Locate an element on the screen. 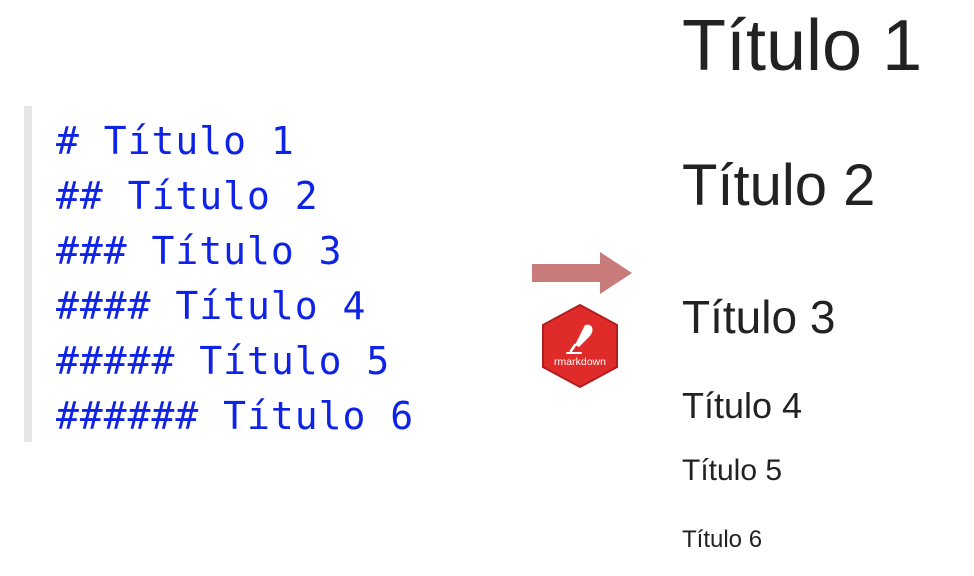 This screenshot has width=974, height=576. rendered-heading-2: Título 2 is located at coordinates (779, 185).